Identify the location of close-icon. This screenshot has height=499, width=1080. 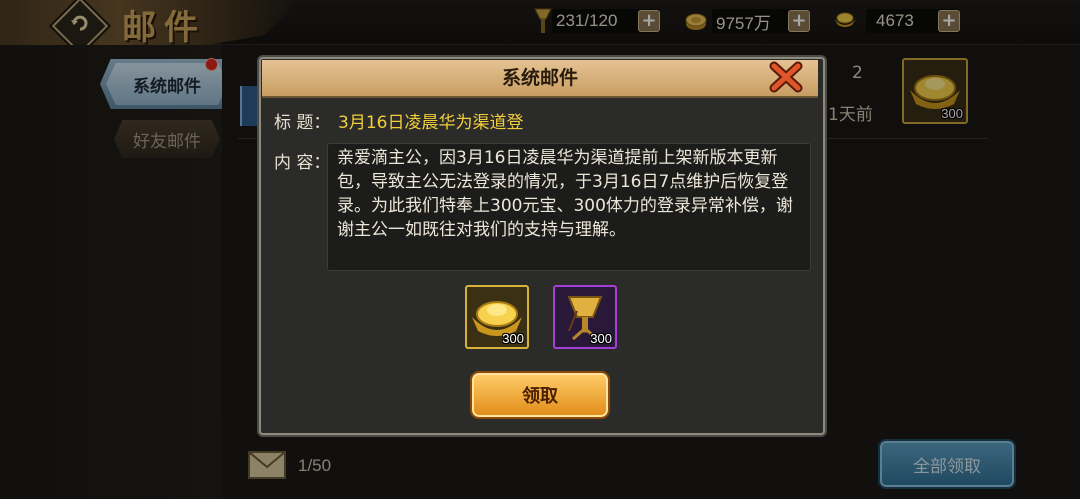
(786, 77).